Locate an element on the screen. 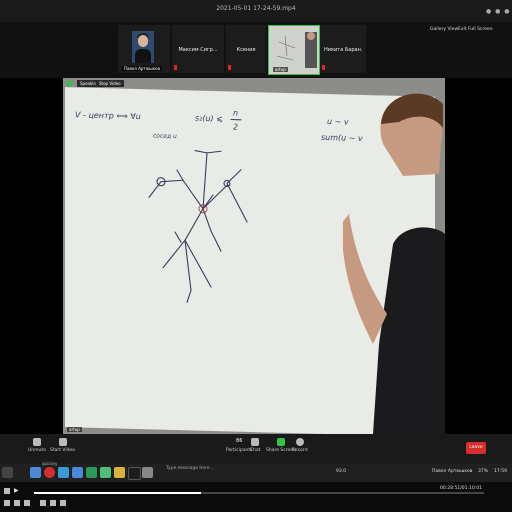 Image resolution: width=512 pixels, height=512 pixels. participant-name: Павел Артюшков is located at coordinates (142, 68).